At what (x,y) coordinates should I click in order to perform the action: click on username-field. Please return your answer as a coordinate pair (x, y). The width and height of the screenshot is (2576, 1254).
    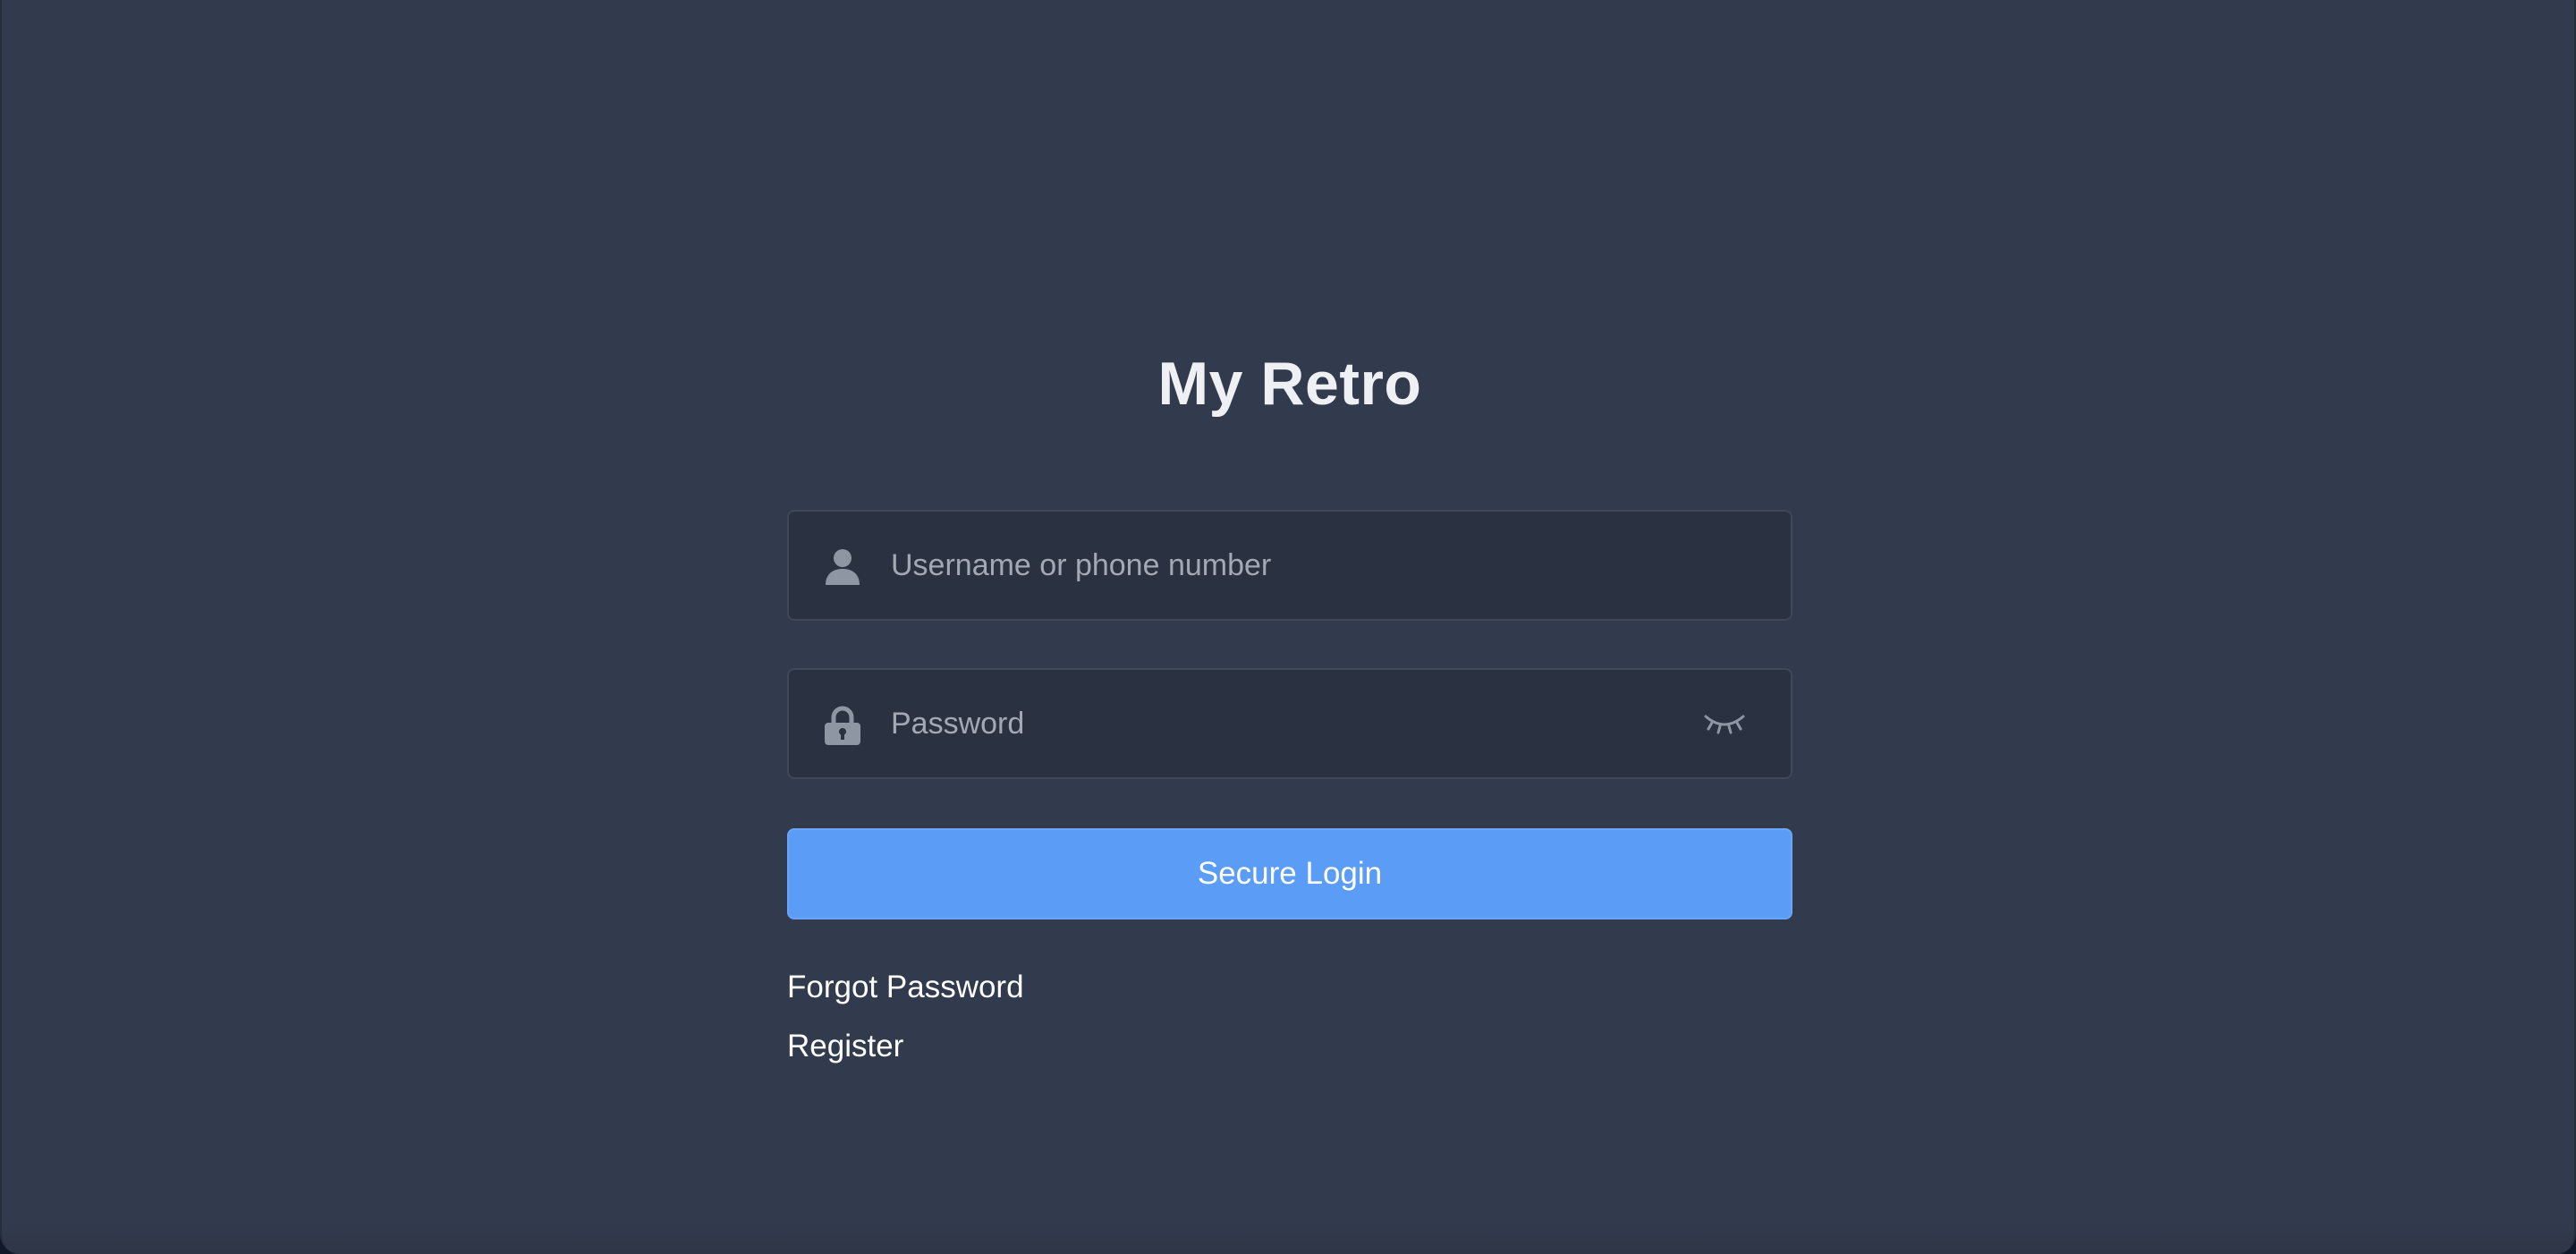
    Looking at the image, I should click on (1289, 565).